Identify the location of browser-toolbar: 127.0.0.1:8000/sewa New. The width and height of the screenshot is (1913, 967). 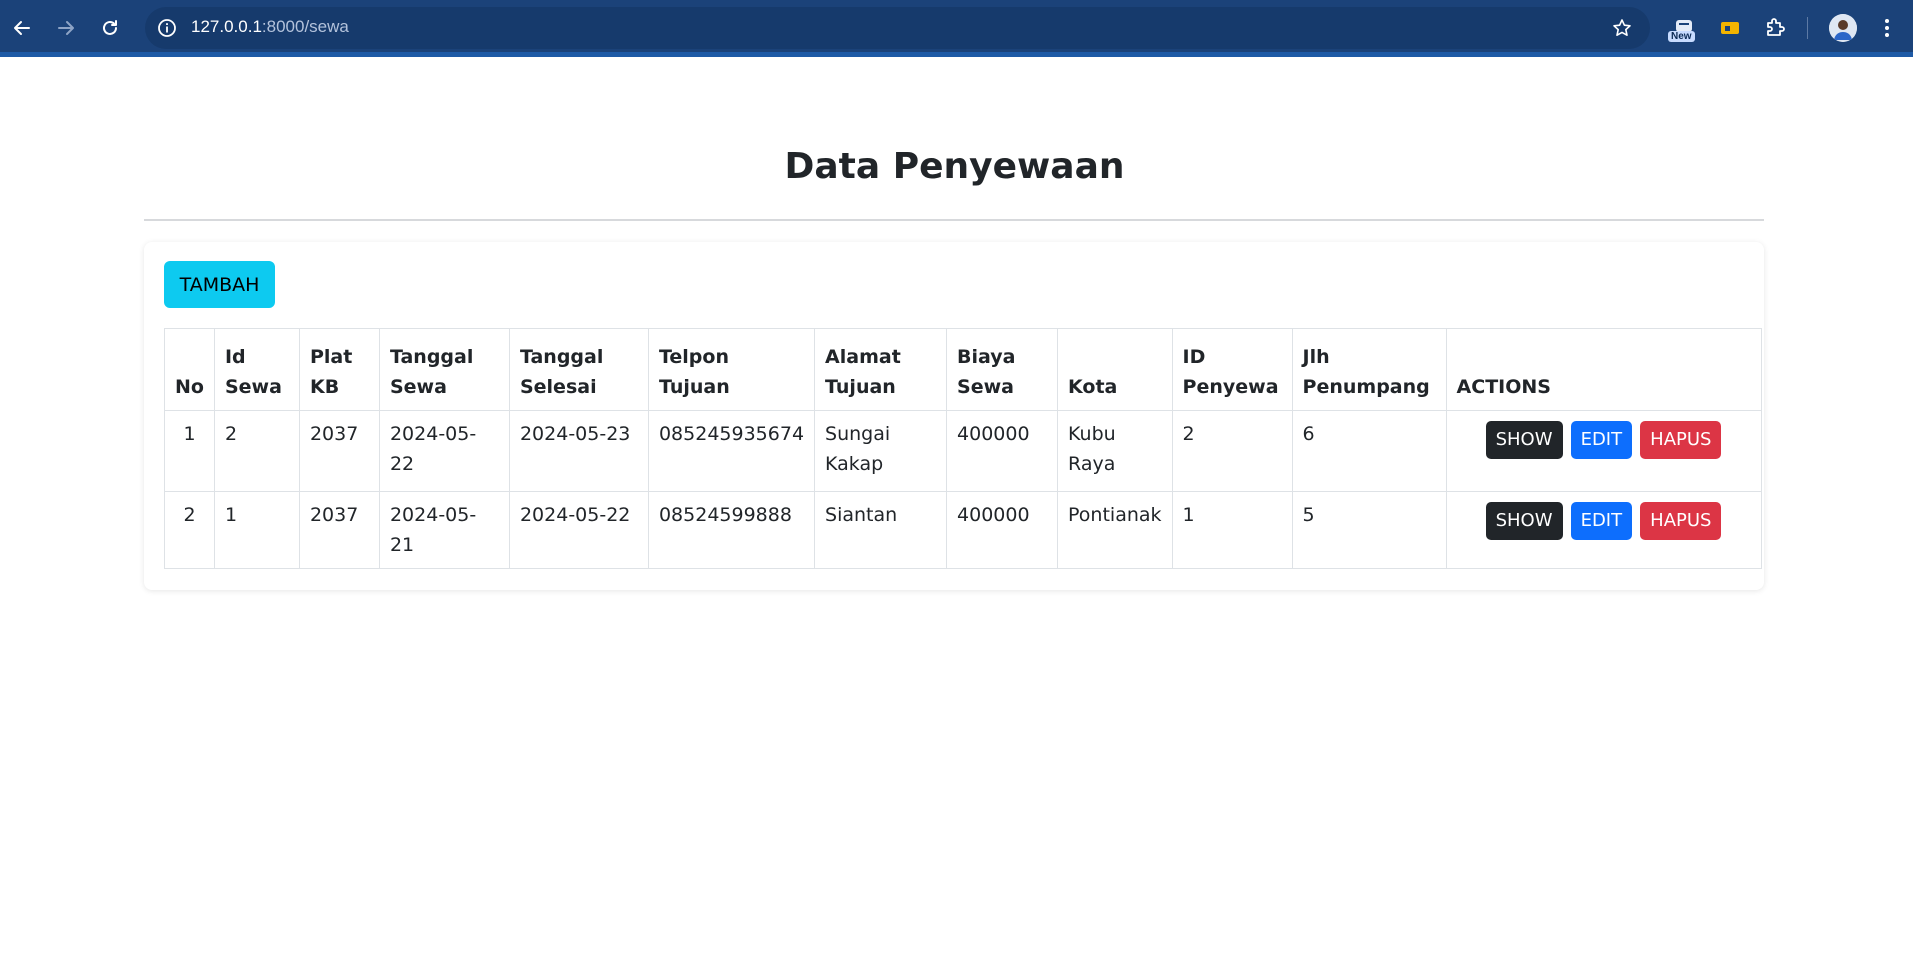
(956, 28).